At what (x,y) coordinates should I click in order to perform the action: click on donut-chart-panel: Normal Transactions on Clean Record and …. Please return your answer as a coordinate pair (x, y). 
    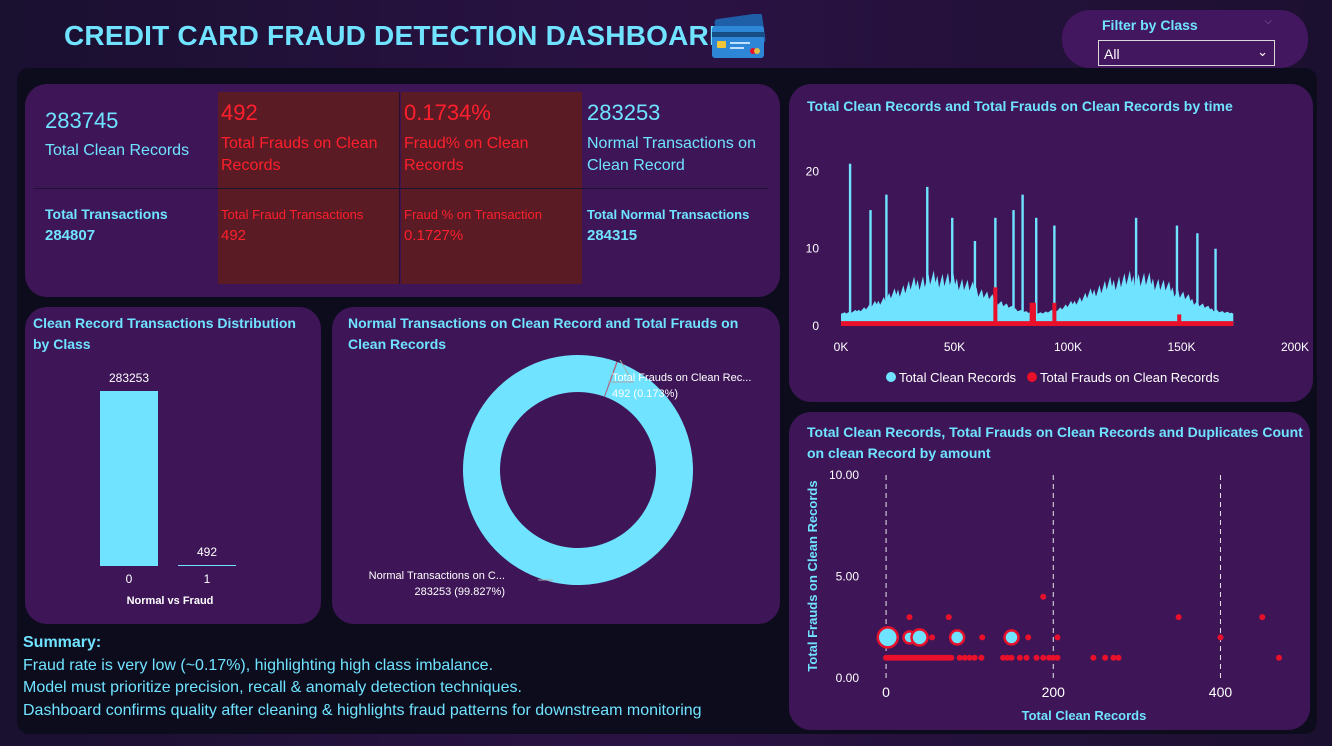
    Looking at the image, I should click on (556, 465).